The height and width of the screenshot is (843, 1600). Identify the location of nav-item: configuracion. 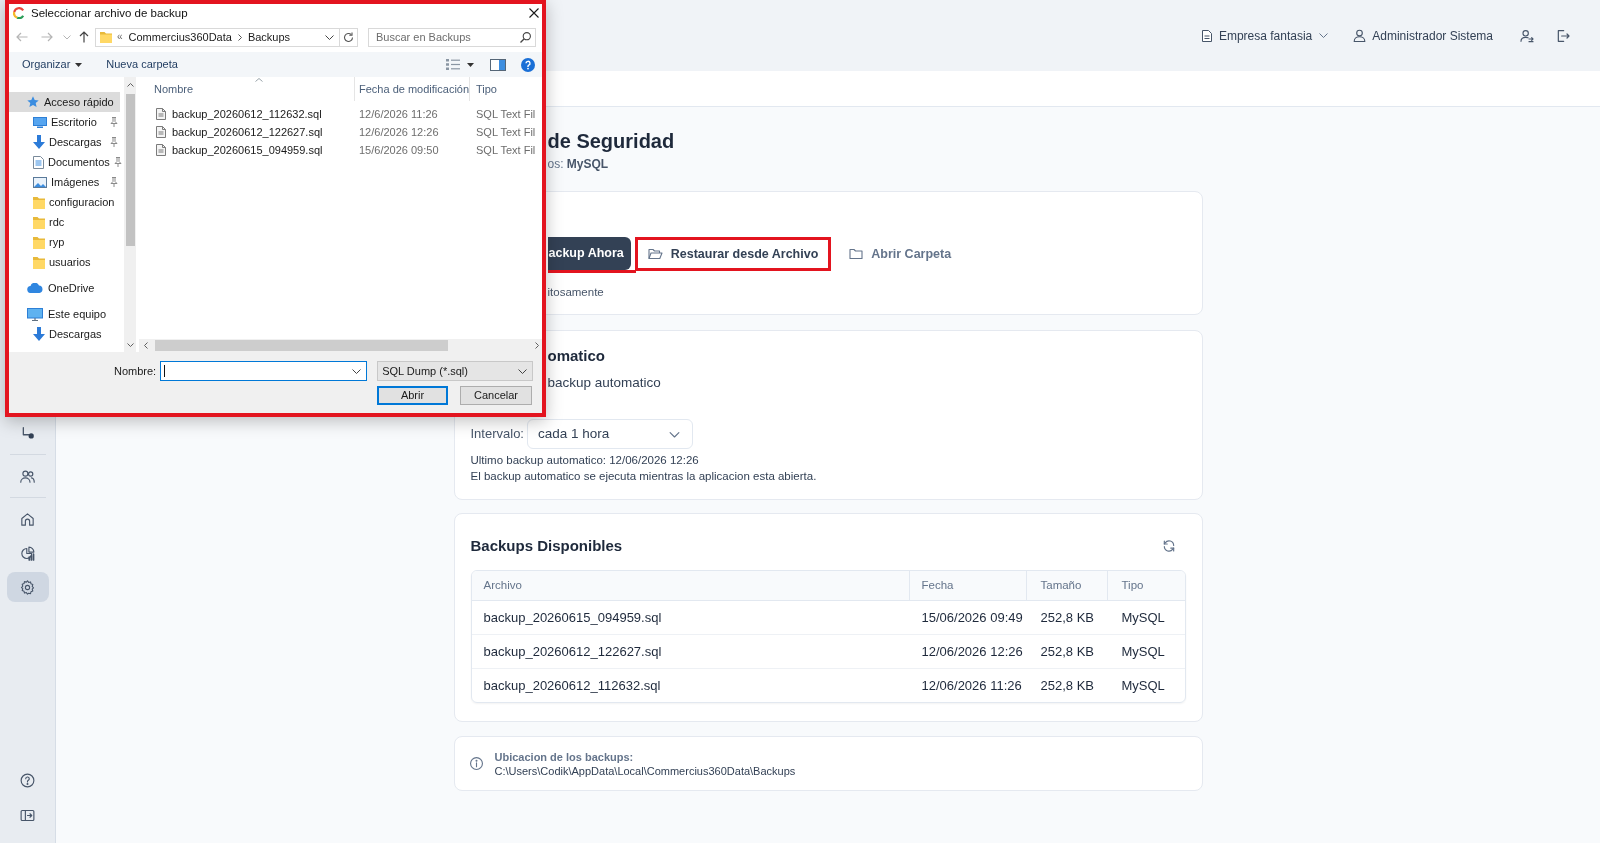
(64, 202).